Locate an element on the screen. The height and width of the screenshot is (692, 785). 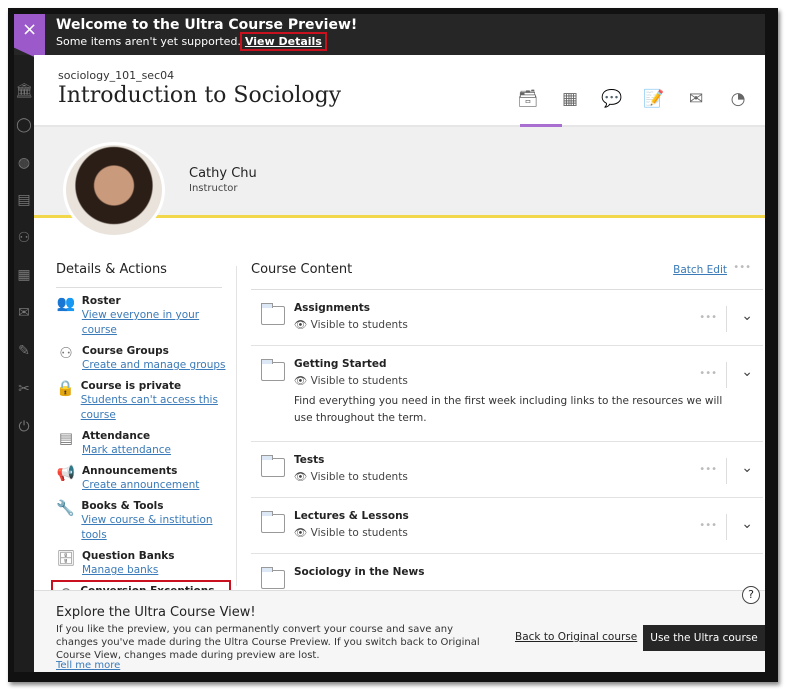
item-name: Getting Started is located at coordinates (528, 364).